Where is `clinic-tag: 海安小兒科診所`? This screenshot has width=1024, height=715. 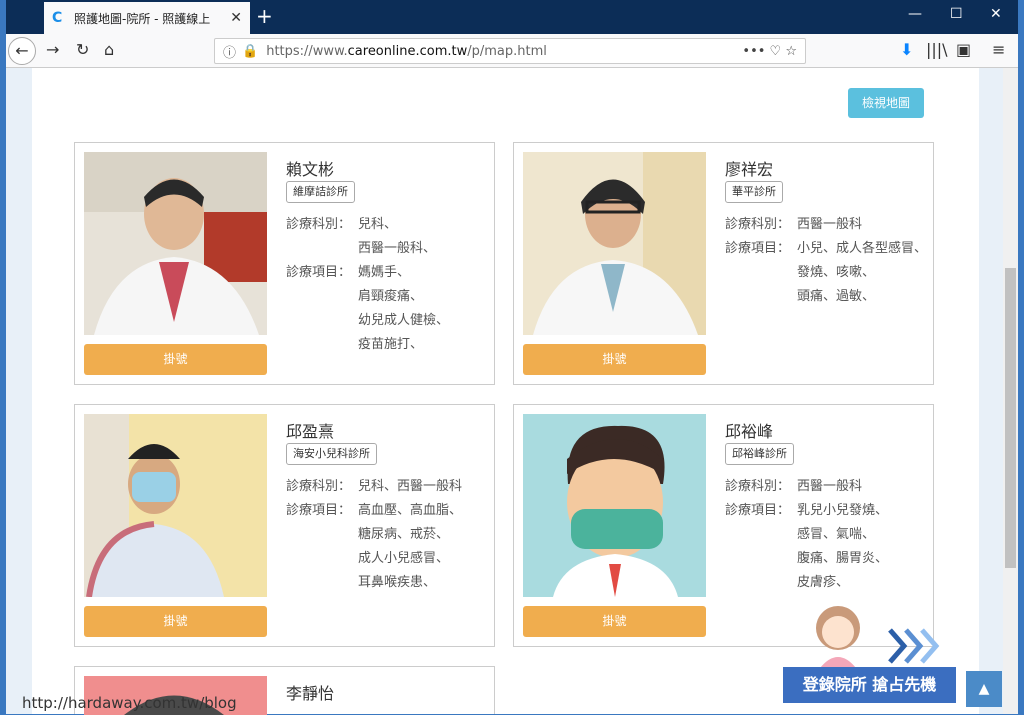 clinic-tag: 海安小兒科診所 is located at coordinates (331, 454).